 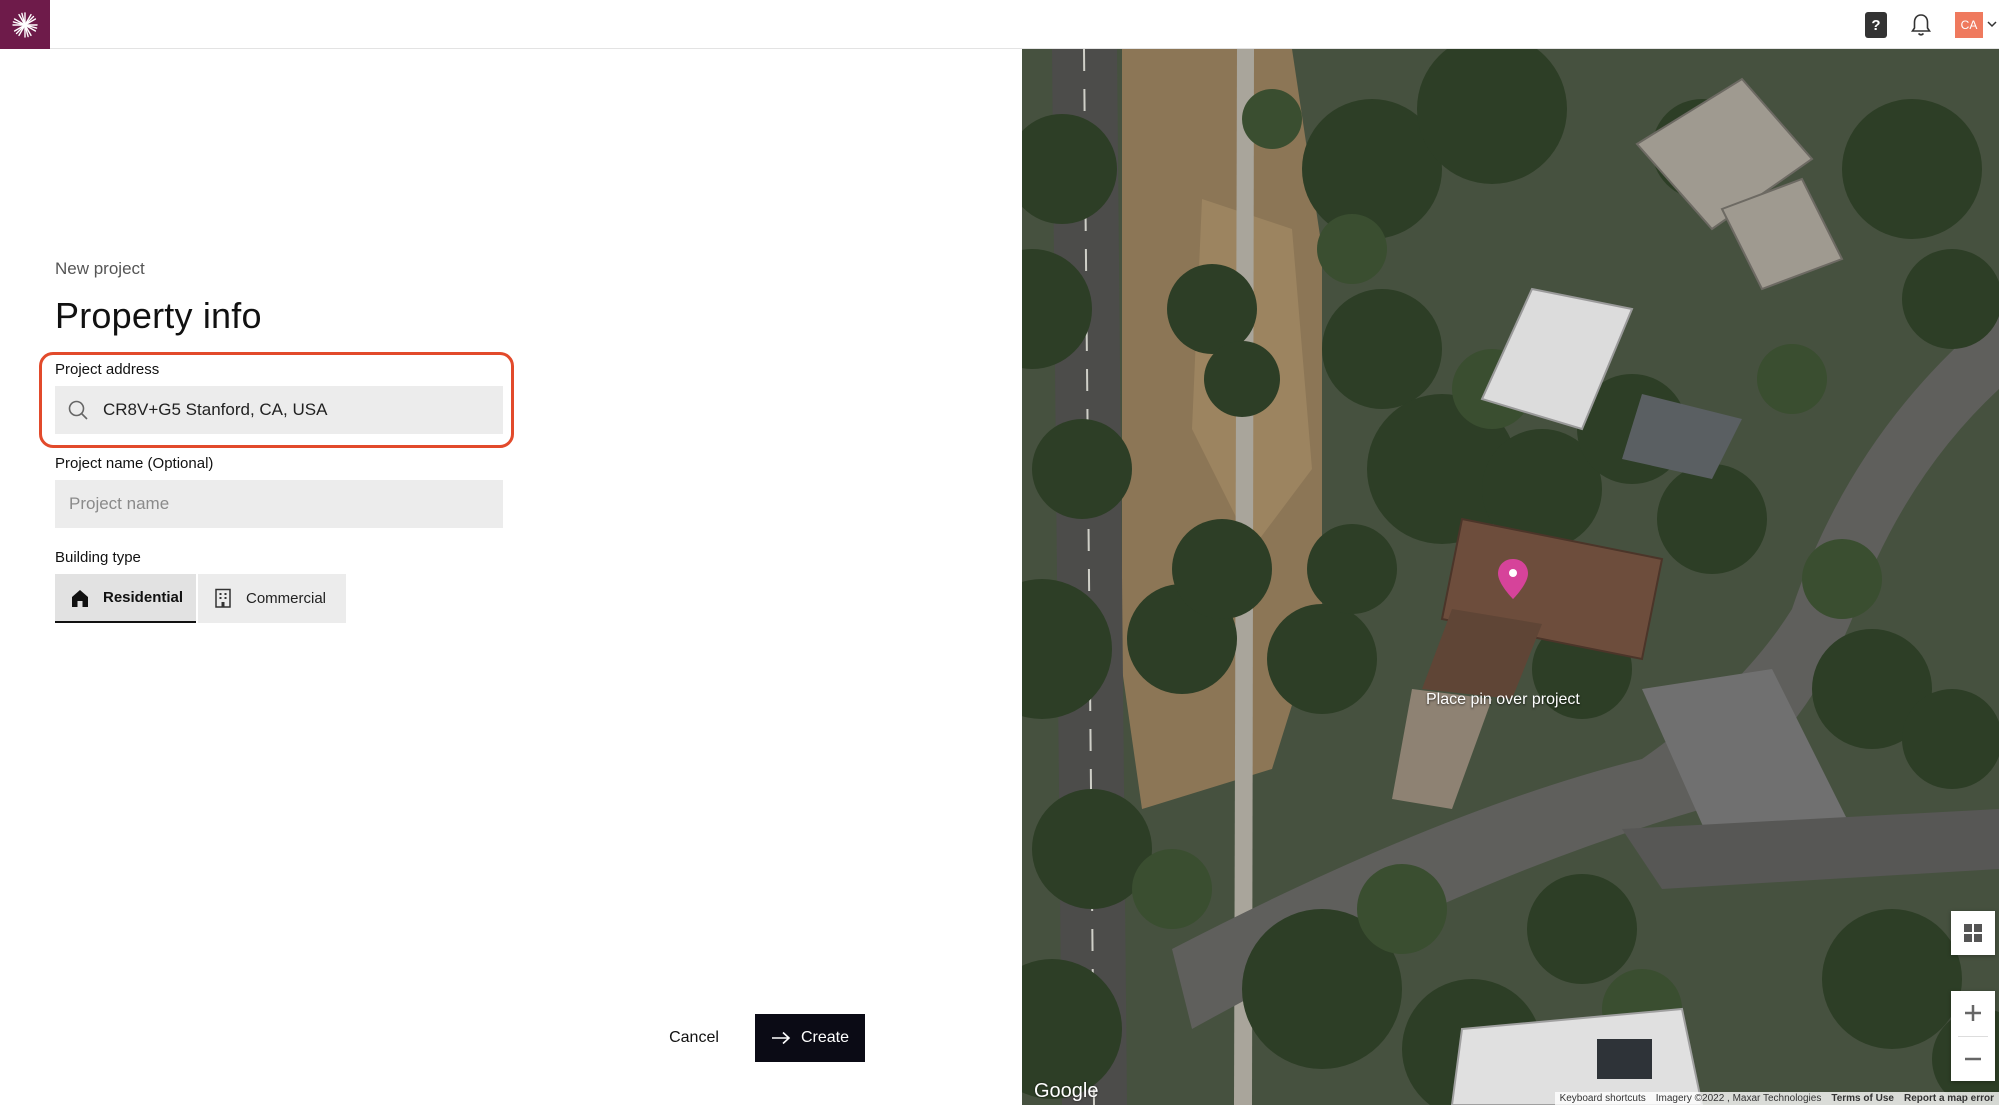 I want to click on imagery-credit: Imagery ©2022 , Maxar Technologies, so click(x=1738, y=1098).